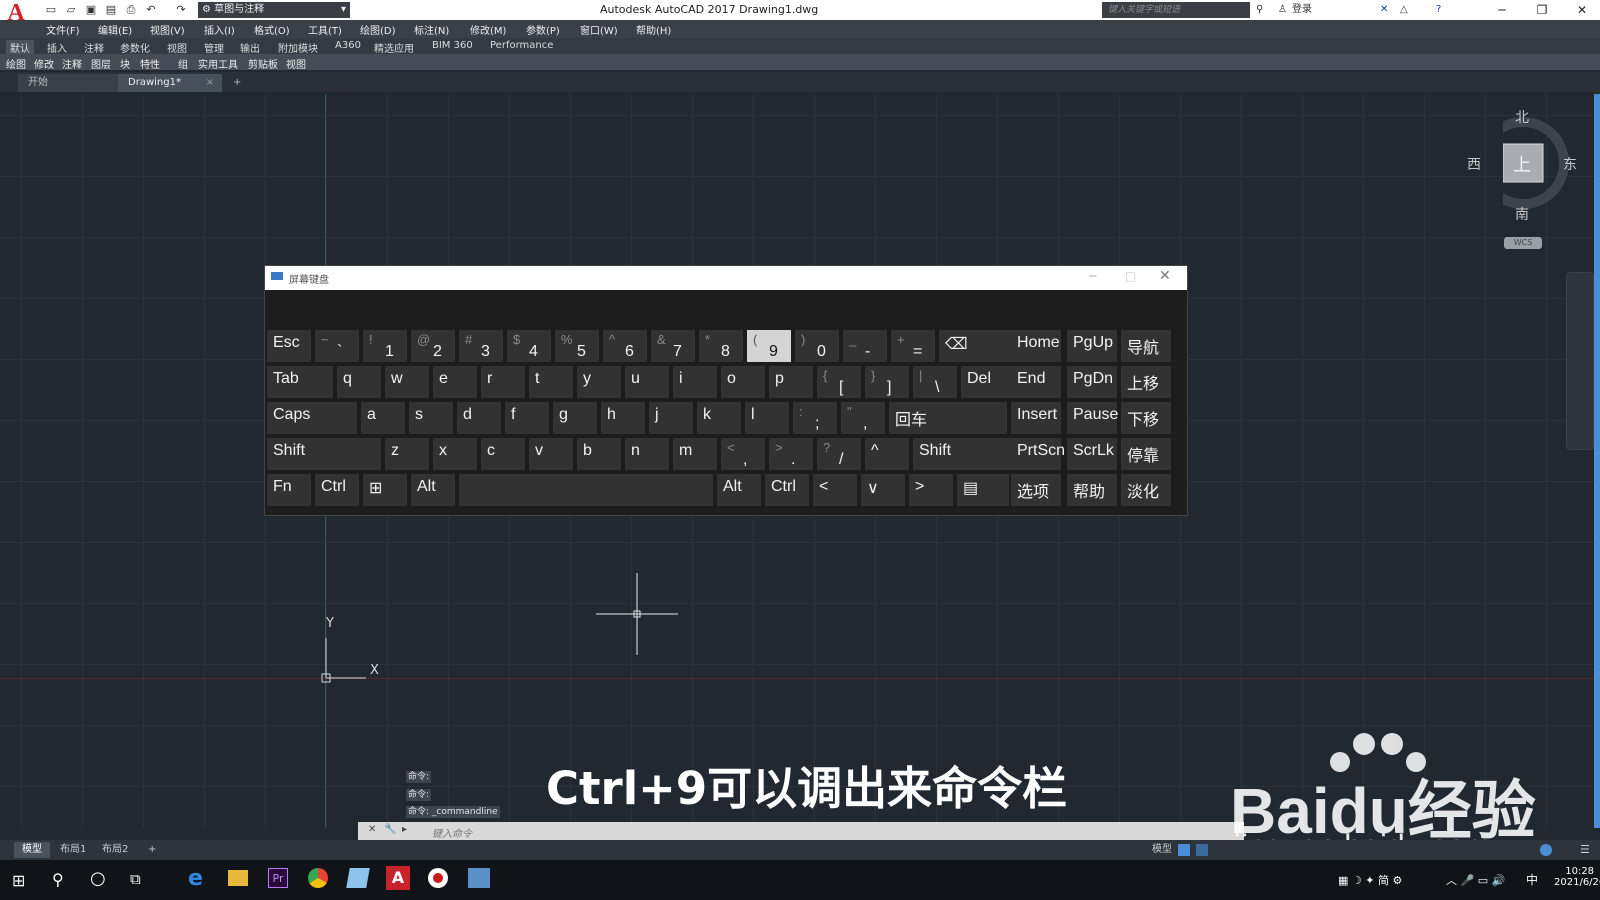  What do you see at coordinates (887, 382) in the screenshot?
I see `osk-key: }]` at bounding box center [887, 382].